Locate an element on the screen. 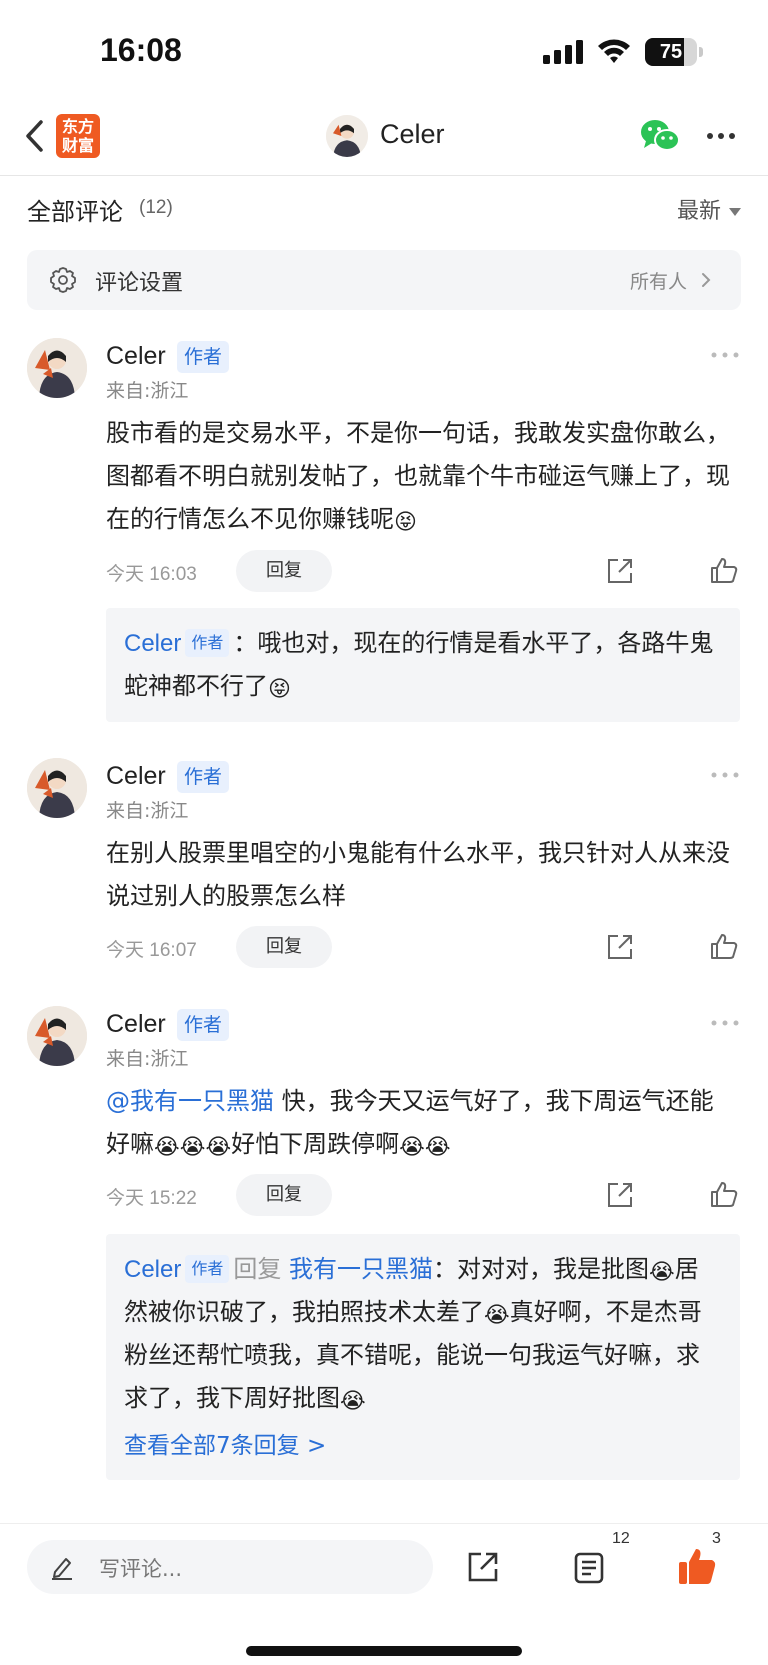  sort-dropdown: 最新 is located at coordinates (709, 209).